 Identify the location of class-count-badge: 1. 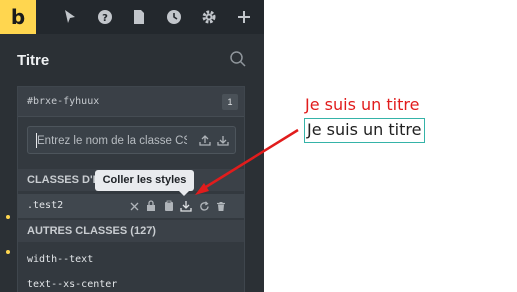
(230, 102).